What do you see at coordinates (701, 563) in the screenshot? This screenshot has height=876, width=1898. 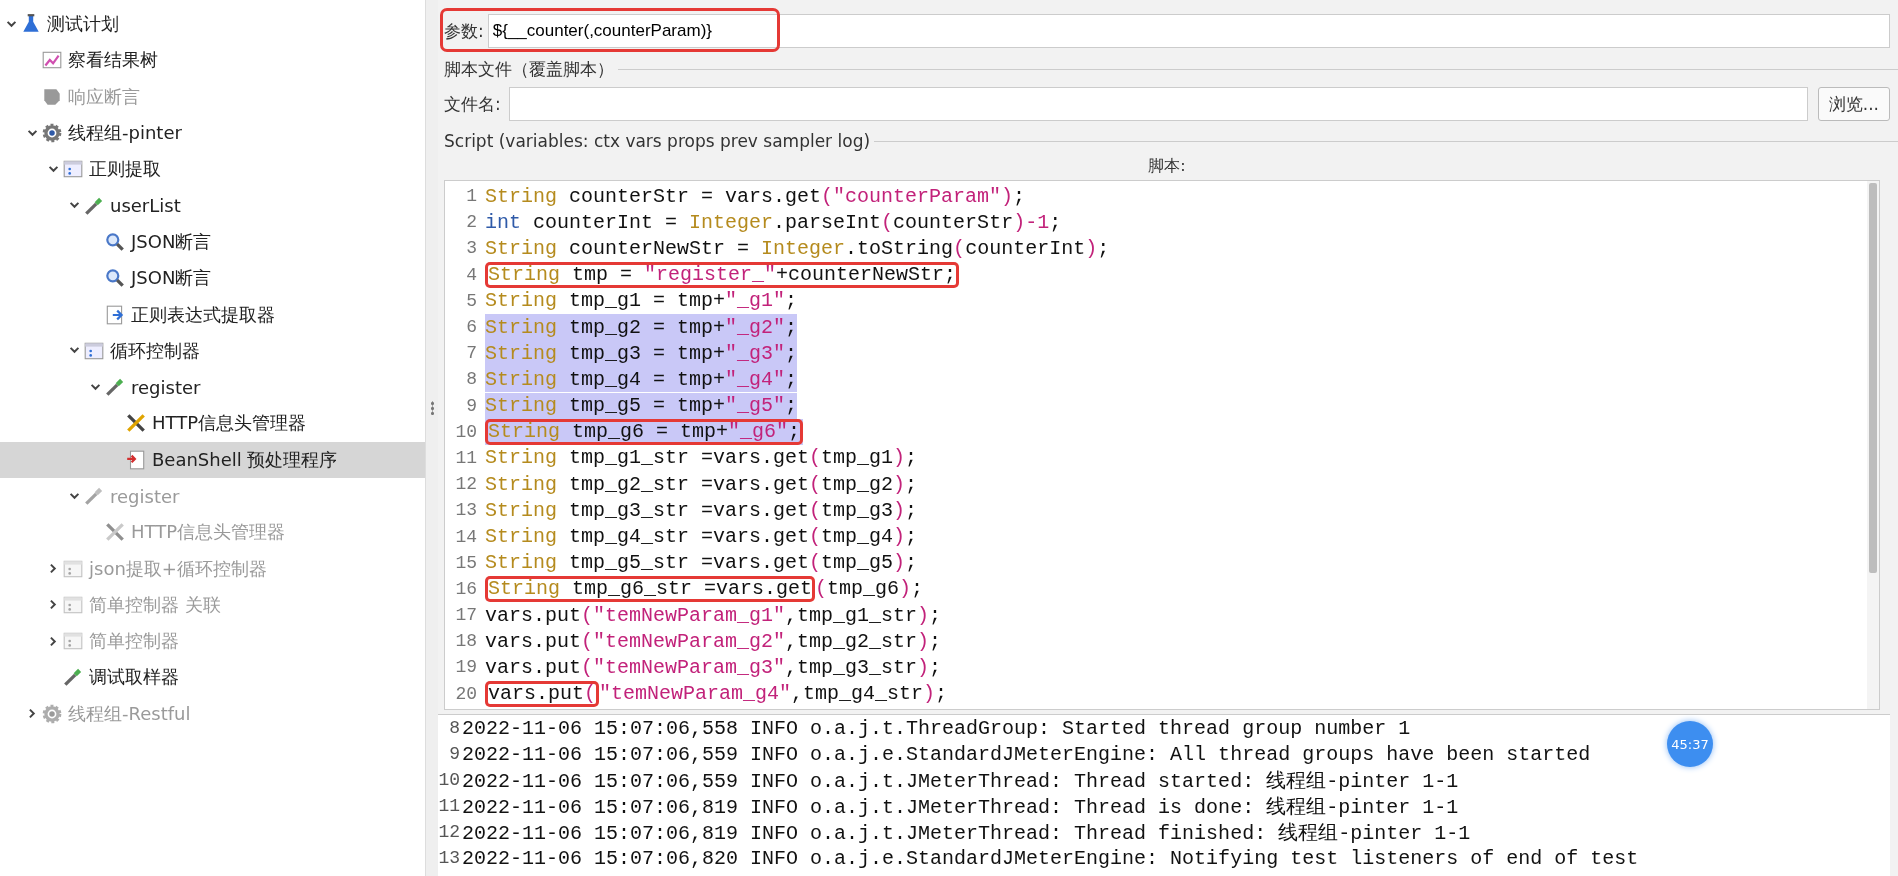 I see `code-line: String tmp_g5_str =vars.get(tmp_g5);` at bounding box center [701, 563].